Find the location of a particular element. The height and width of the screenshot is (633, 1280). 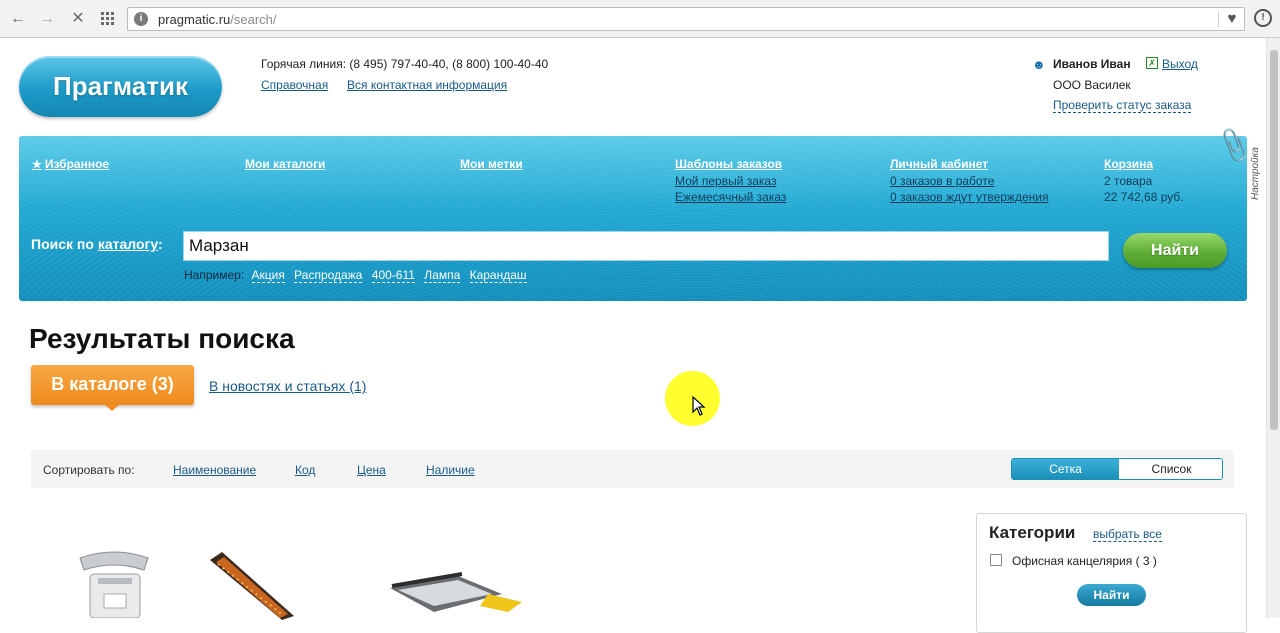

categories-title: Категории is located at coordinates (1032, 532).